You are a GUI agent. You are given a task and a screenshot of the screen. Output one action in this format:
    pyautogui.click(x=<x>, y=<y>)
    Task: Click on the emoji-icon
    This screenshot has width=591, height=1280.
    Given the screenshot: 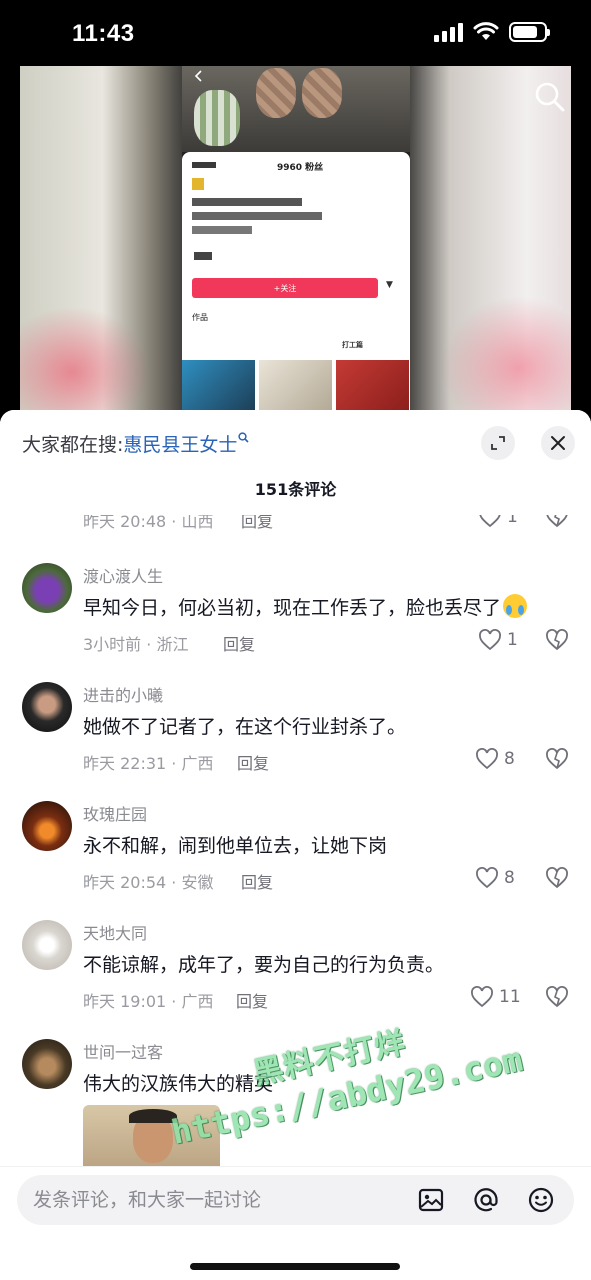 What is the action you would take?
    pyautogui.click(x=541, y=1200)
    